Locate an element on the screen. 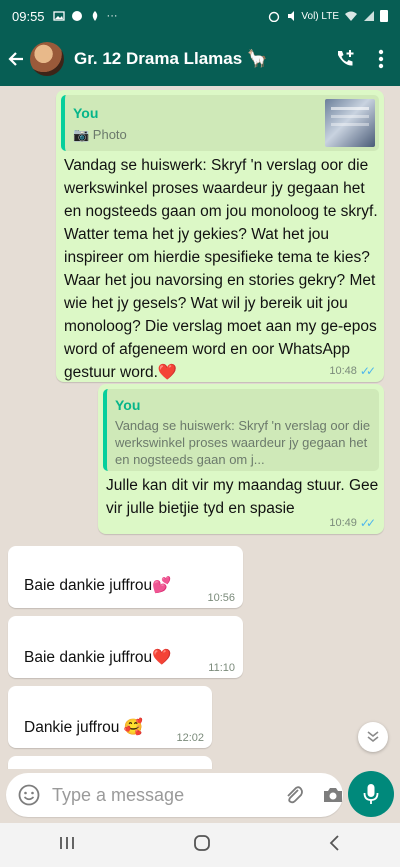  mic-icon is located at coordinates (371, 794).